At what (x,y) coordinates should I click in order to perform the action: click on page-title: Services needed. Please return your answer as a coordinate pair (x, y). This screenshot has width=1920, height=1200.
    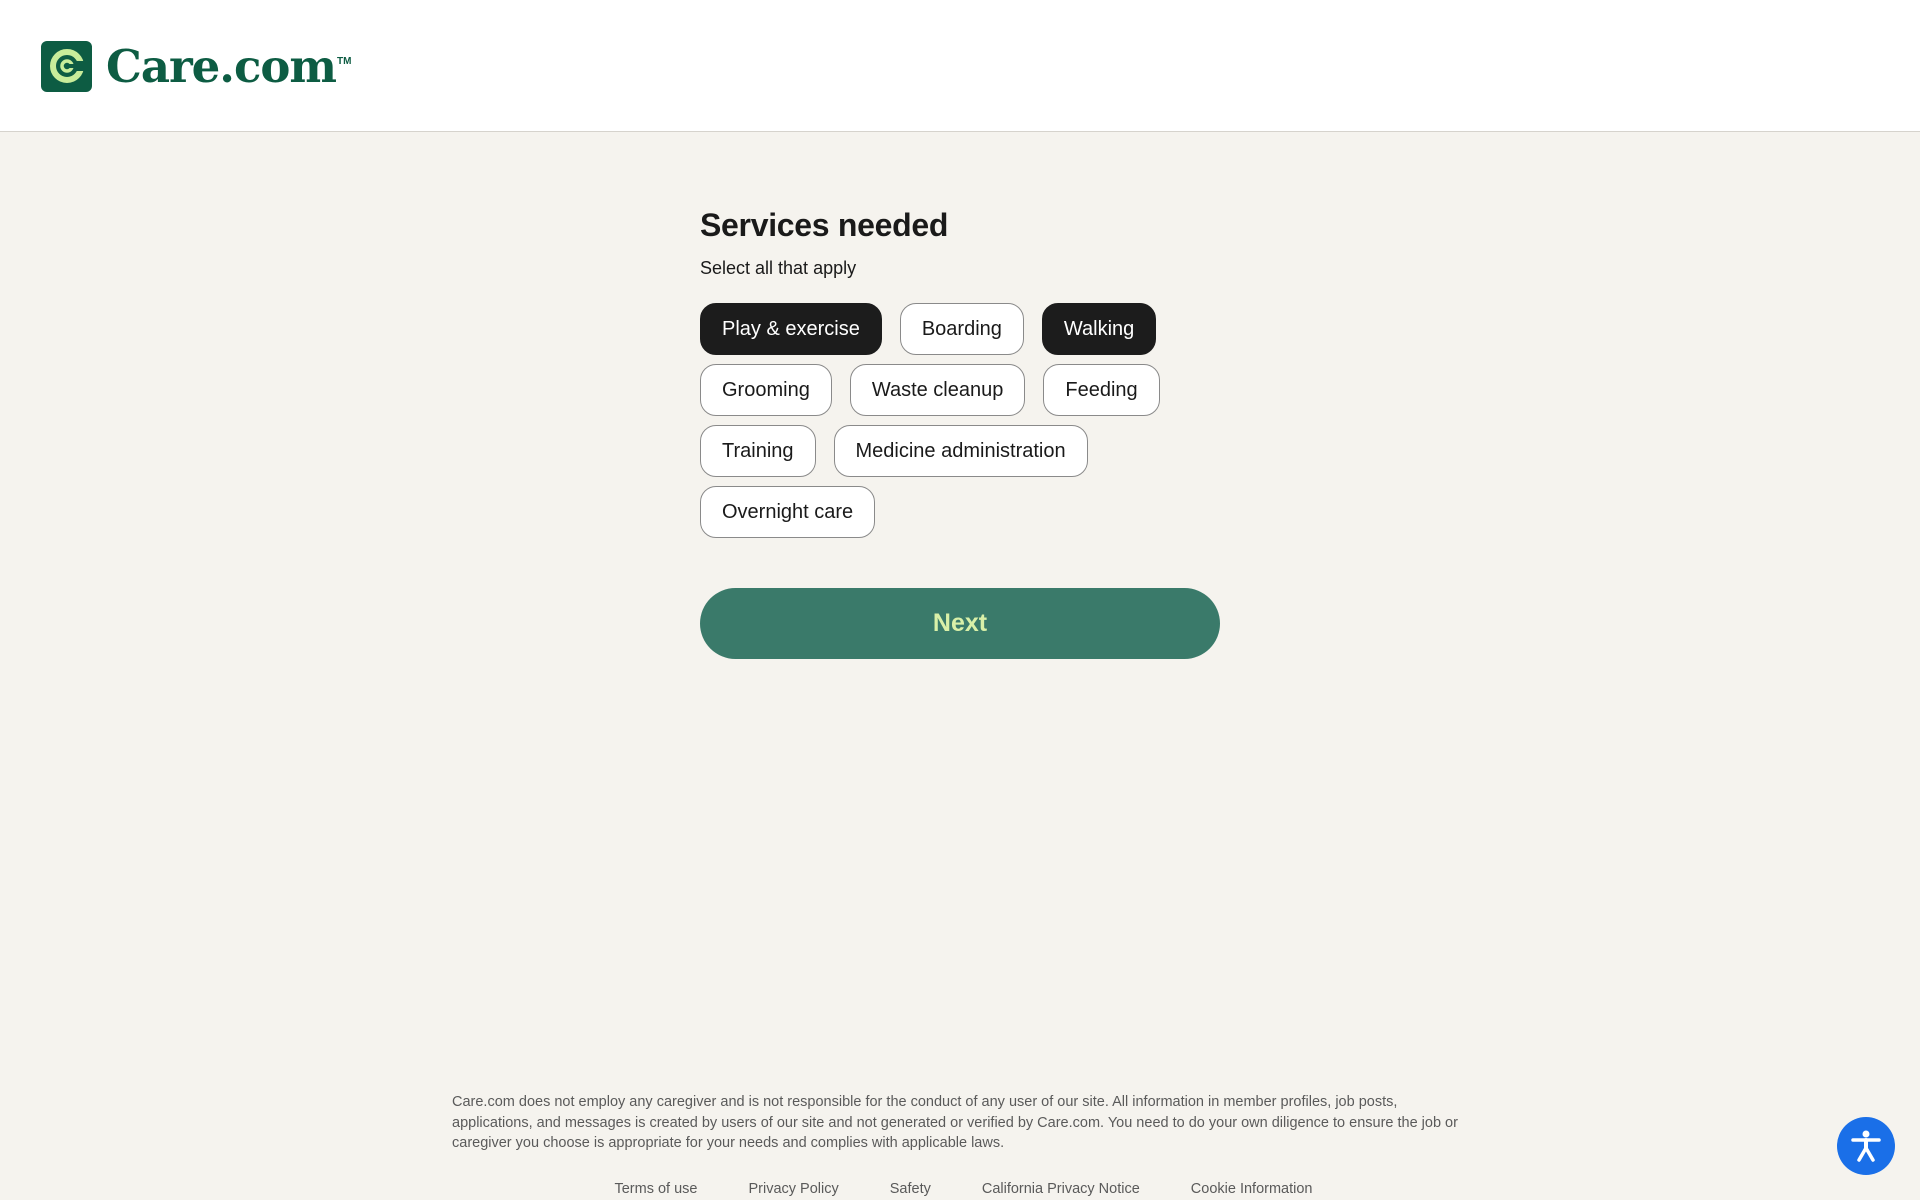
    Looking at the image, I should click on (824, 225).